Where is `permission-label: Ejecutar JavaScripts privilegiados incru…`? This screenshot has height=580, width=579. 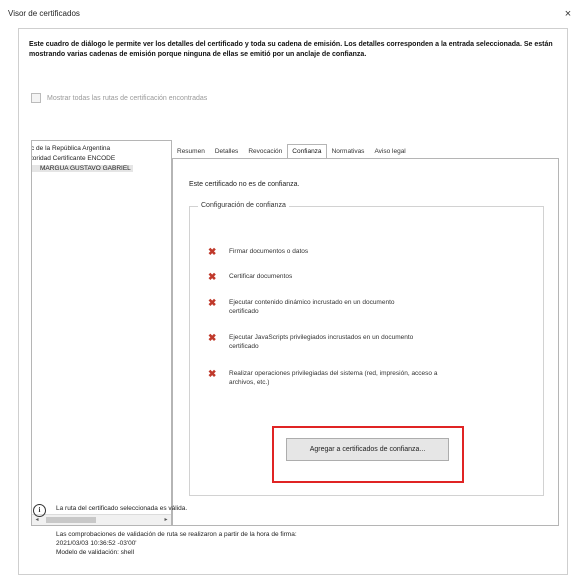 permission-label: Ejecutar JavaScripts privilegiados incru… is located at coordinates (321, 342).